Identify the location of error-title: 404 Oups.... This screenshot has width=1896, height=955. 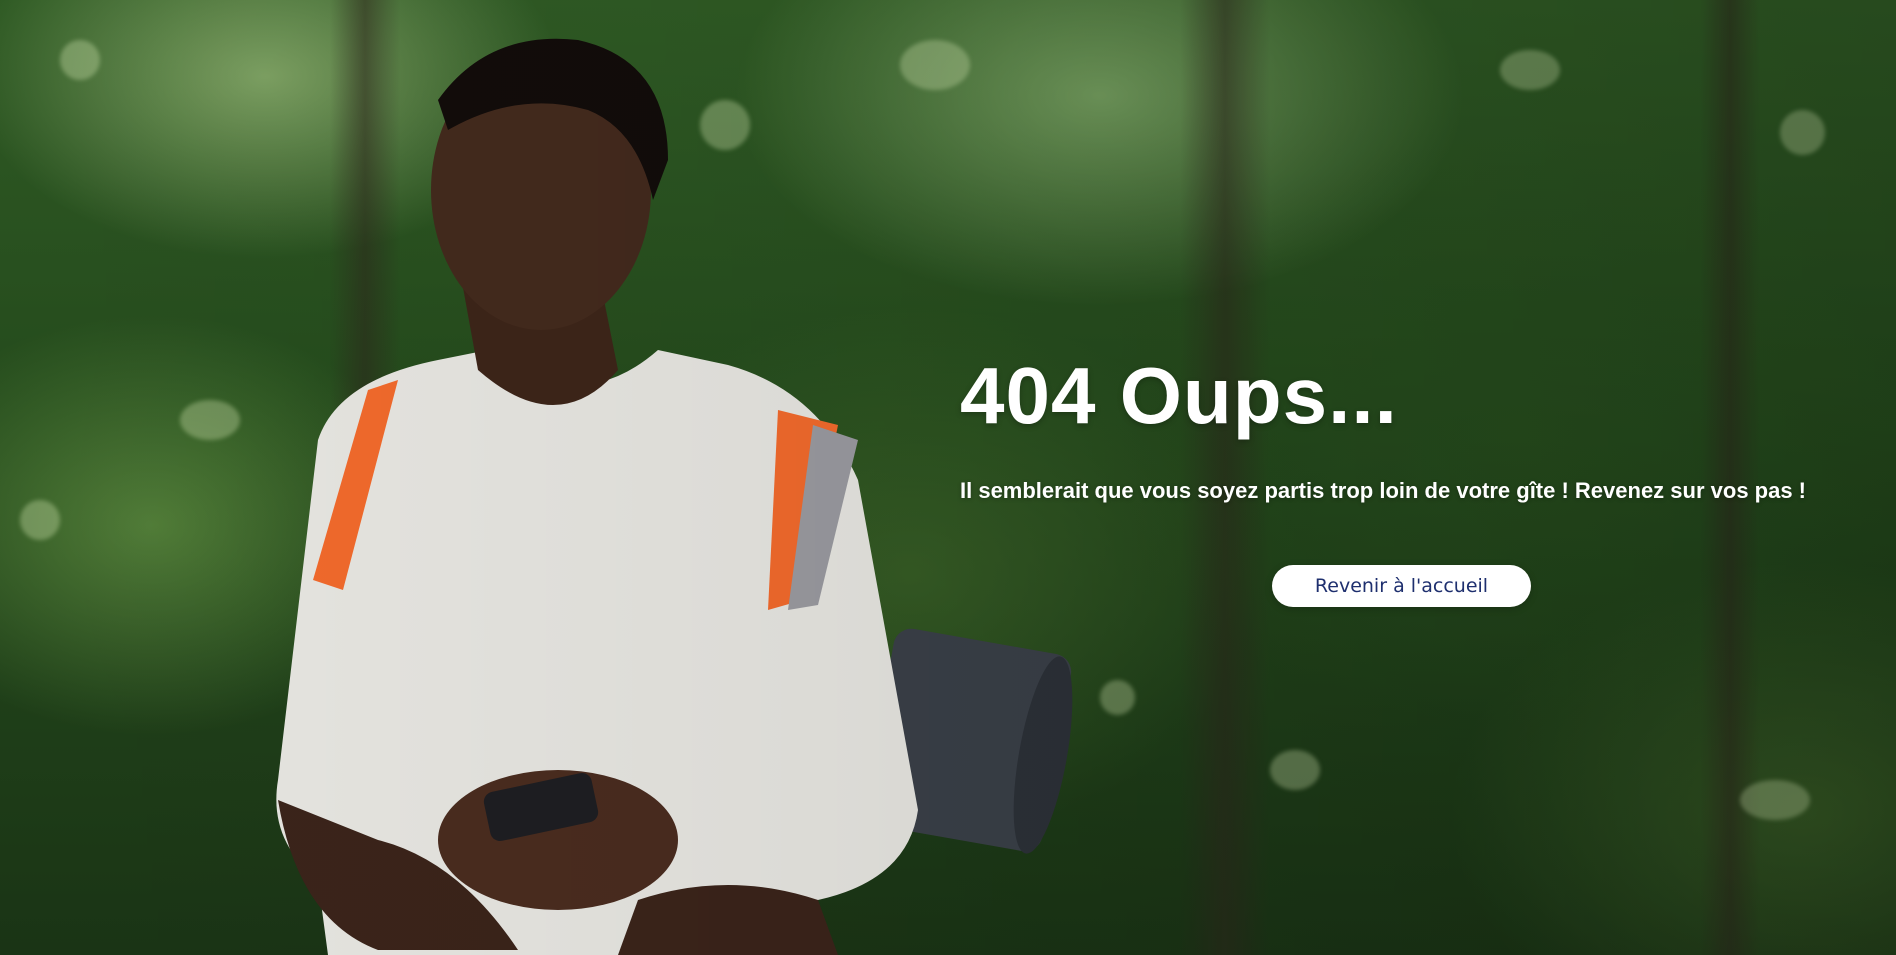
(1179, 395).